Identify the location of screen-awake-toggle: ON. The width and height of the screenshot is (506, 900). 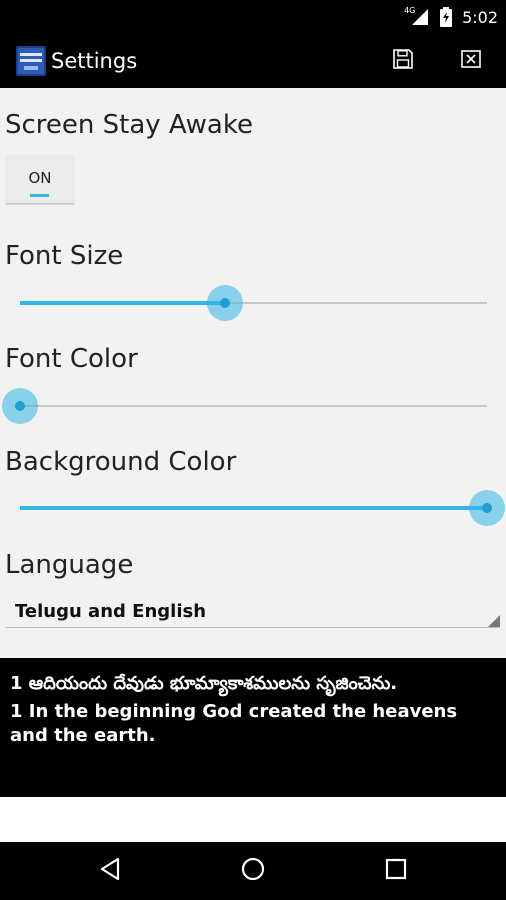
(40, 179).